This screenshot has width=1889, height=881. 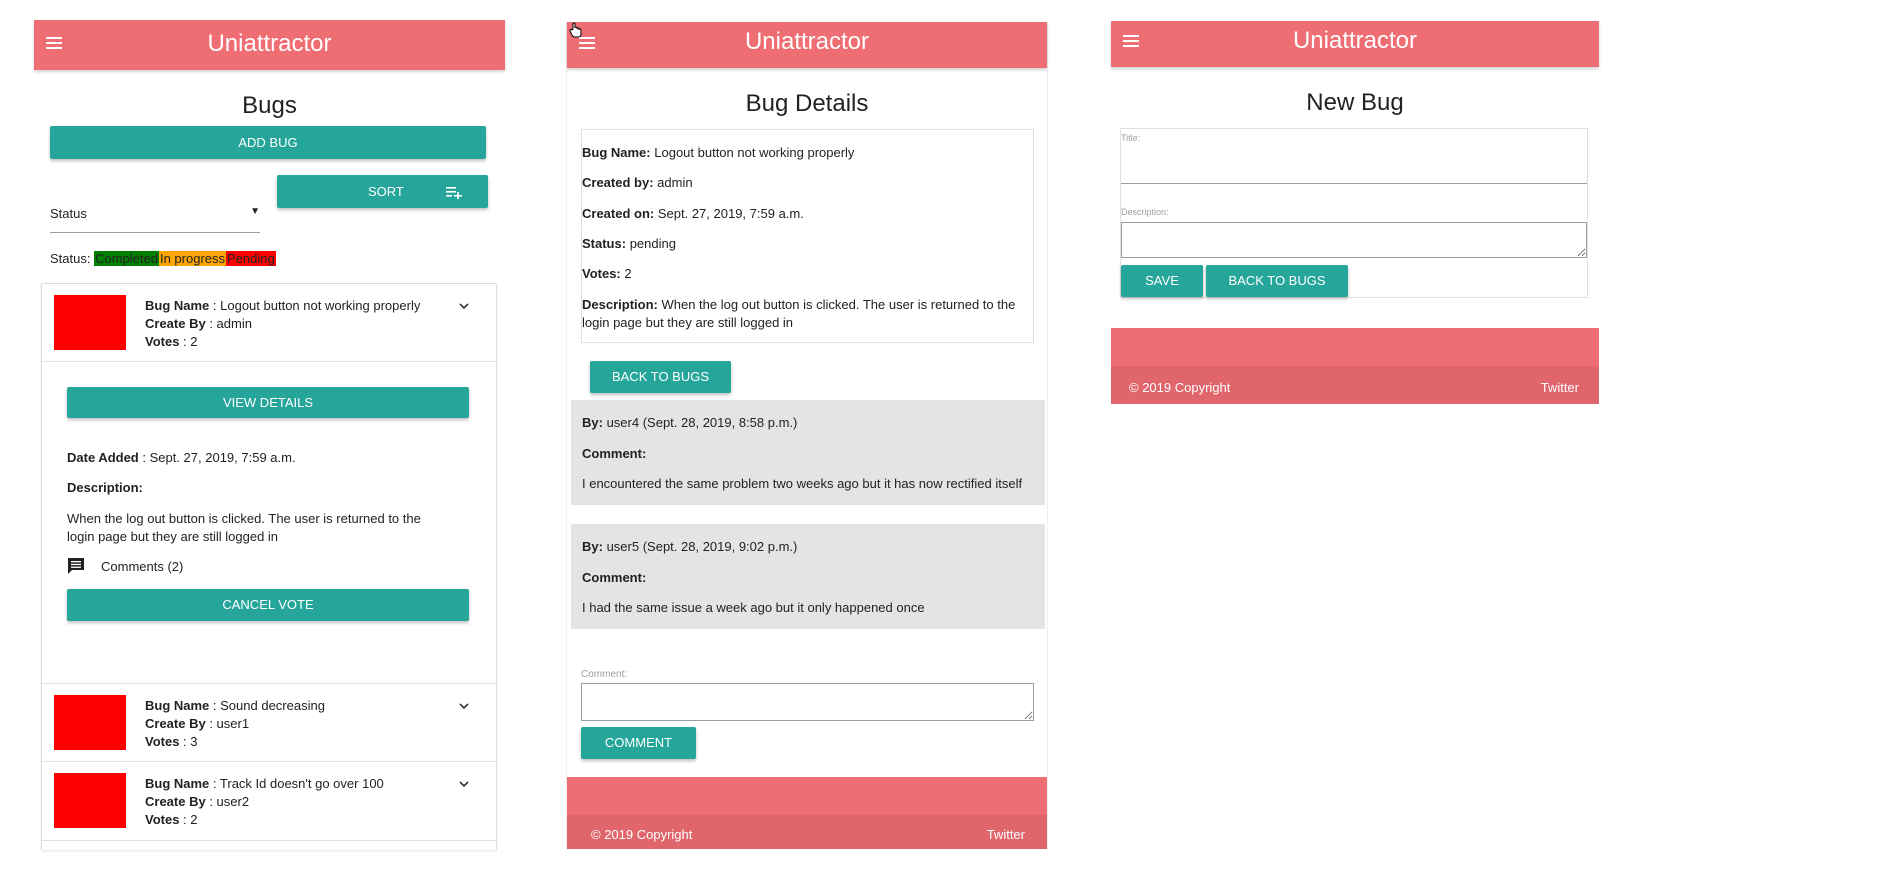 What do you see at coordinates (197, 801) in the screenshot?
I see `bug-created-by-line: Create By : user2` at bounding box center [197, 801].